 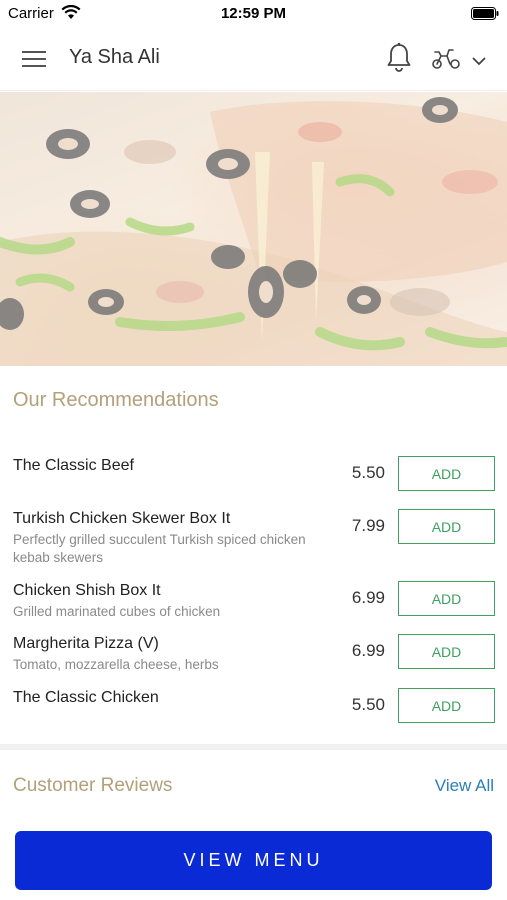 I want to click on menu-item: The Classic Beef 5.50 ADD, so click(x=254, y=474).